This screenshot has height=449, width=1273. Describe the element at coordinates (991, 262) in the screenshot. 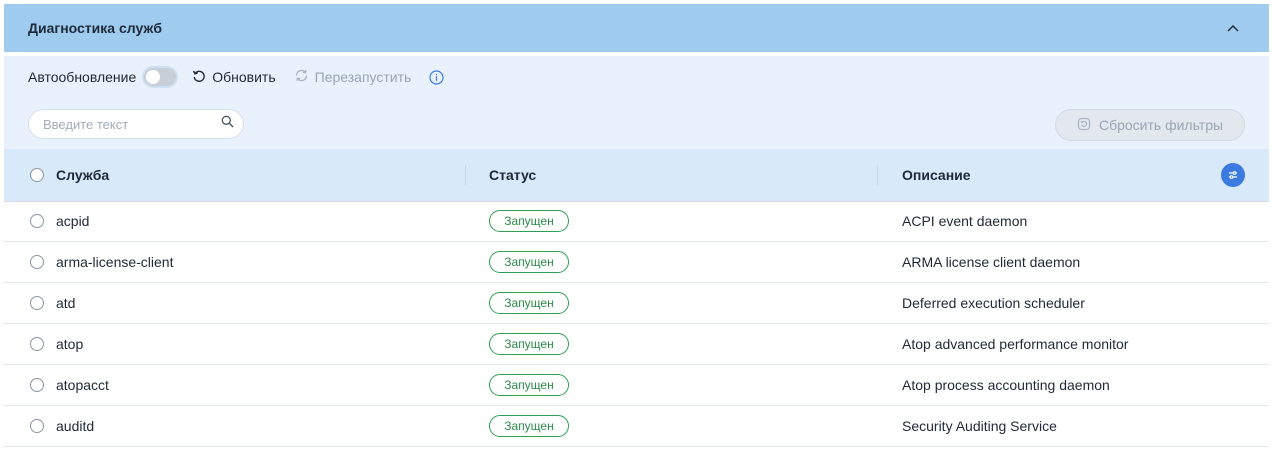

I see `service-description: ARMA license client daemon` at that location.